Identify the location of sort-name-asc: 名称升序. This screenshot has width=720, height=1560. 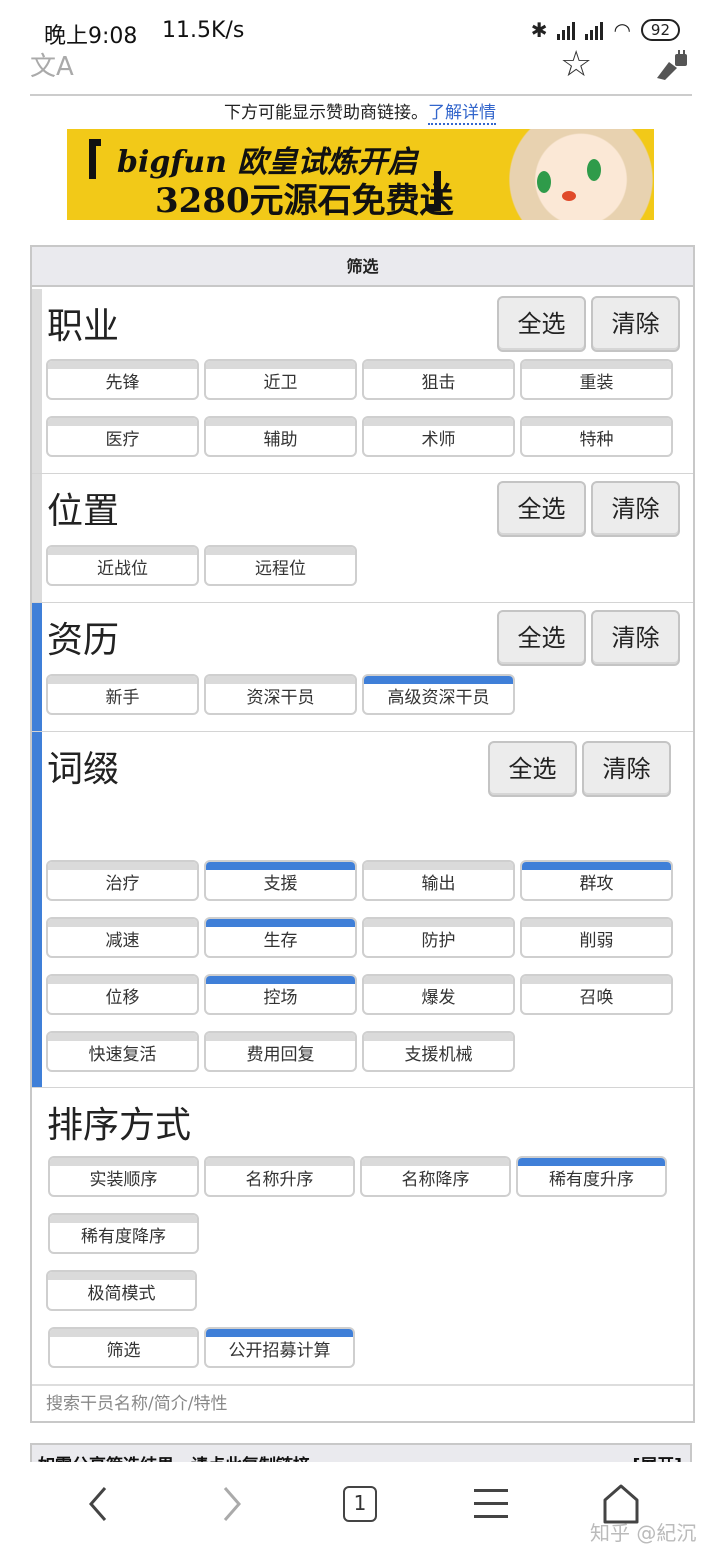
(279, 1176).